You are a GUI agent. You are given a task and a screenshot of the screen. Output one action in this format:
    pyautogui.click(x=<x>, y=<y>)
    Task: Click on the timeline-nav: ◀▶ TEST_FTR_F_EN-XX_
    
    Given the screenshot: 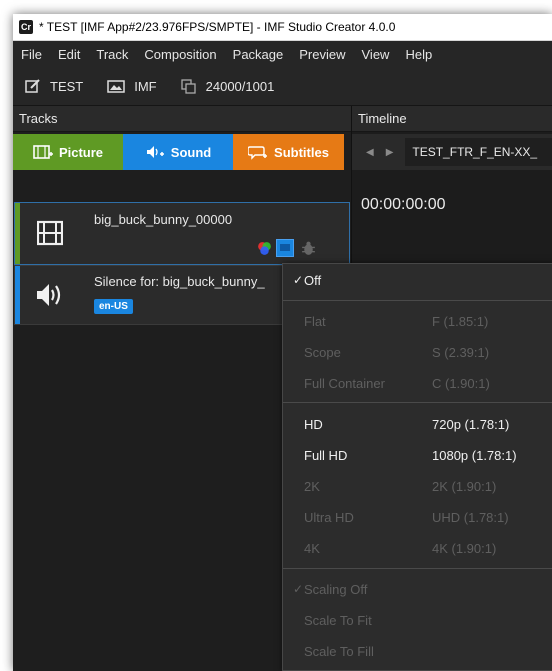 What is the action you would take?
    pyautogui.click(x=452, y=152)
    